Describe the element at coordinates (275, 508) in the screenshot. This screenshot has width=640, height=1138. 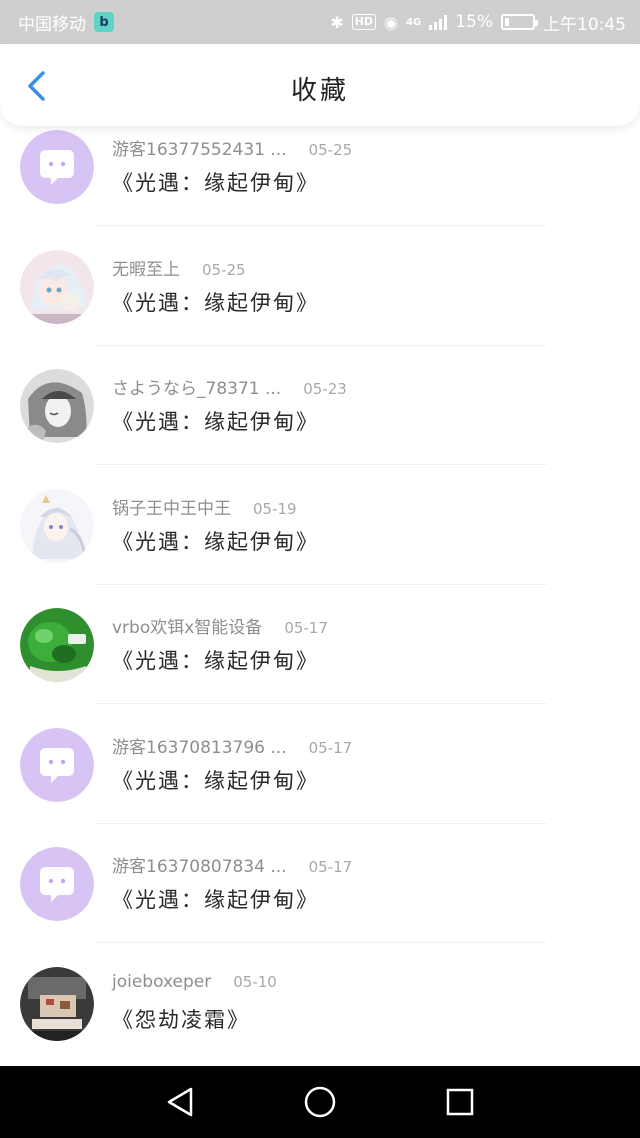
I see `date: 05-19` at that location.